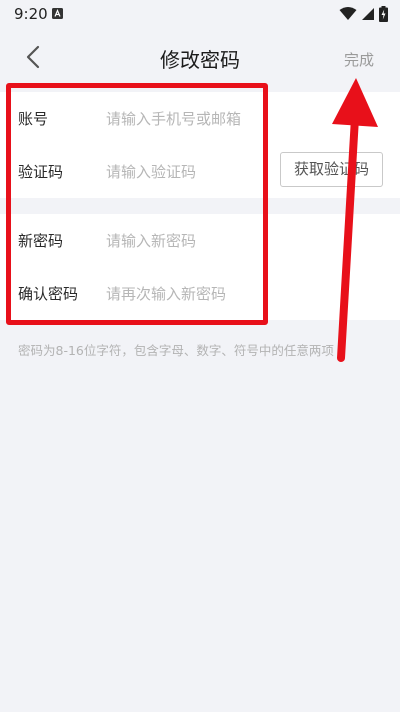 The height and width of the screenshot is (712, 400). What do you see at coordinates (48, 294) in the screenshot?
I see `confirm-password-label: 确认密码` at bounding box center [48, 294].